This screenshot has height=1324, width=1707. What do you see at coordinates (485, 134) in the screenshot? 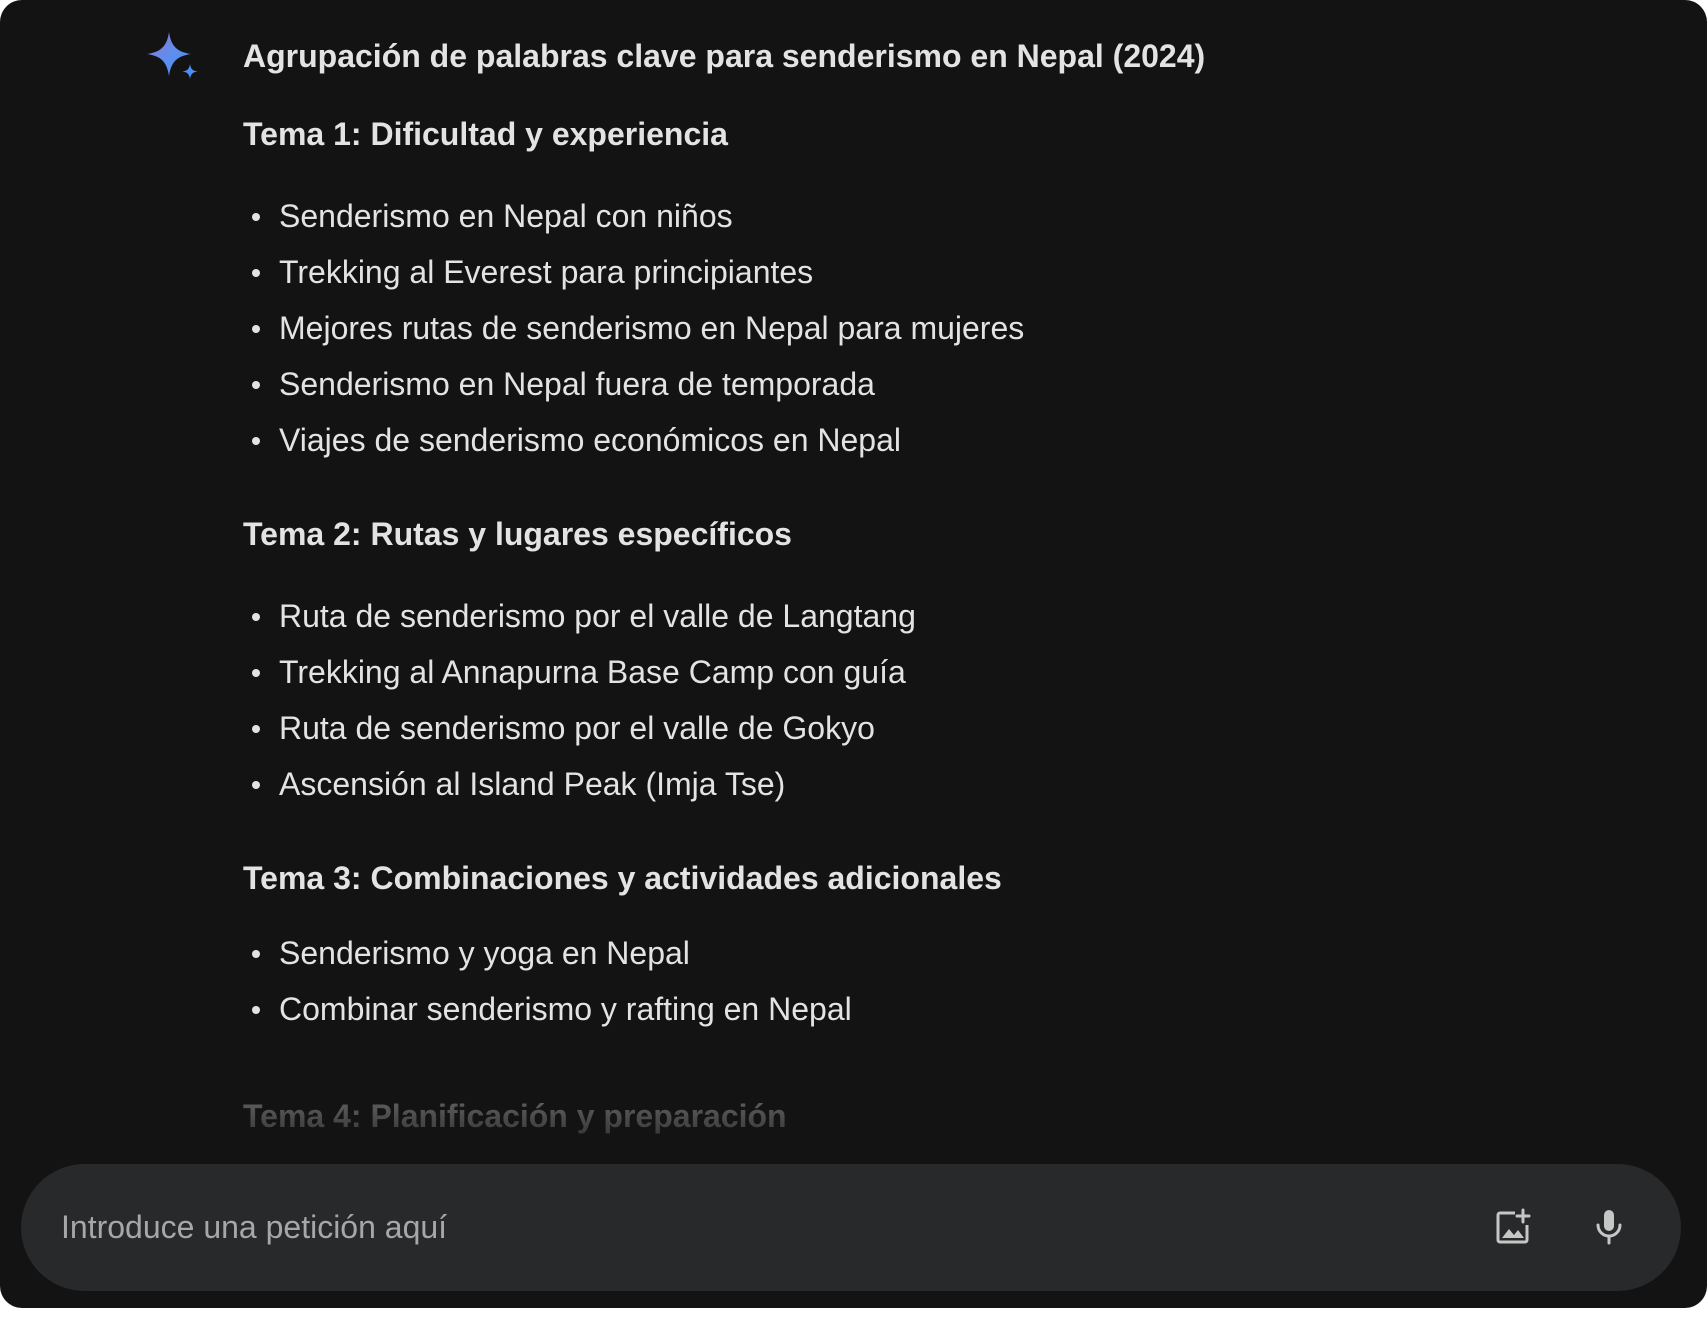
I see `section-heading: Tema 1: Dificultad y experiencia` at bounding box center [485, 134].